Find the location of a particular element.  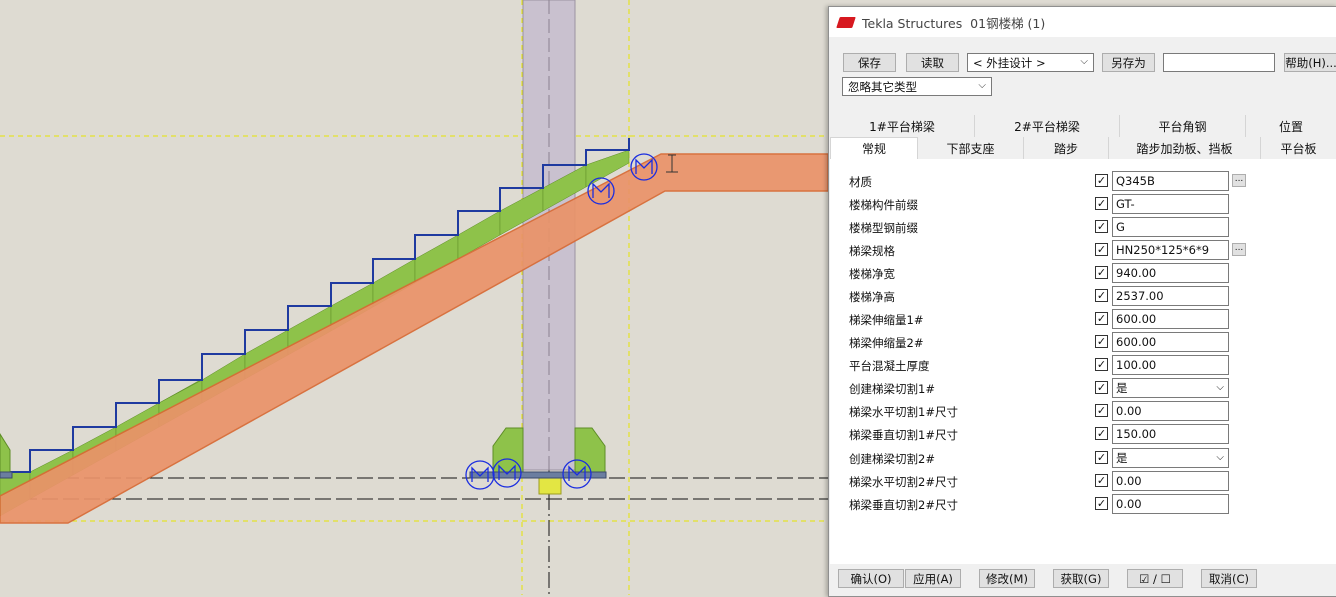

field-row-horizontal-cut-1: 梯梁水平切割1#尺寸 ✓ 0.00 is located at coordinates (1083, 411).